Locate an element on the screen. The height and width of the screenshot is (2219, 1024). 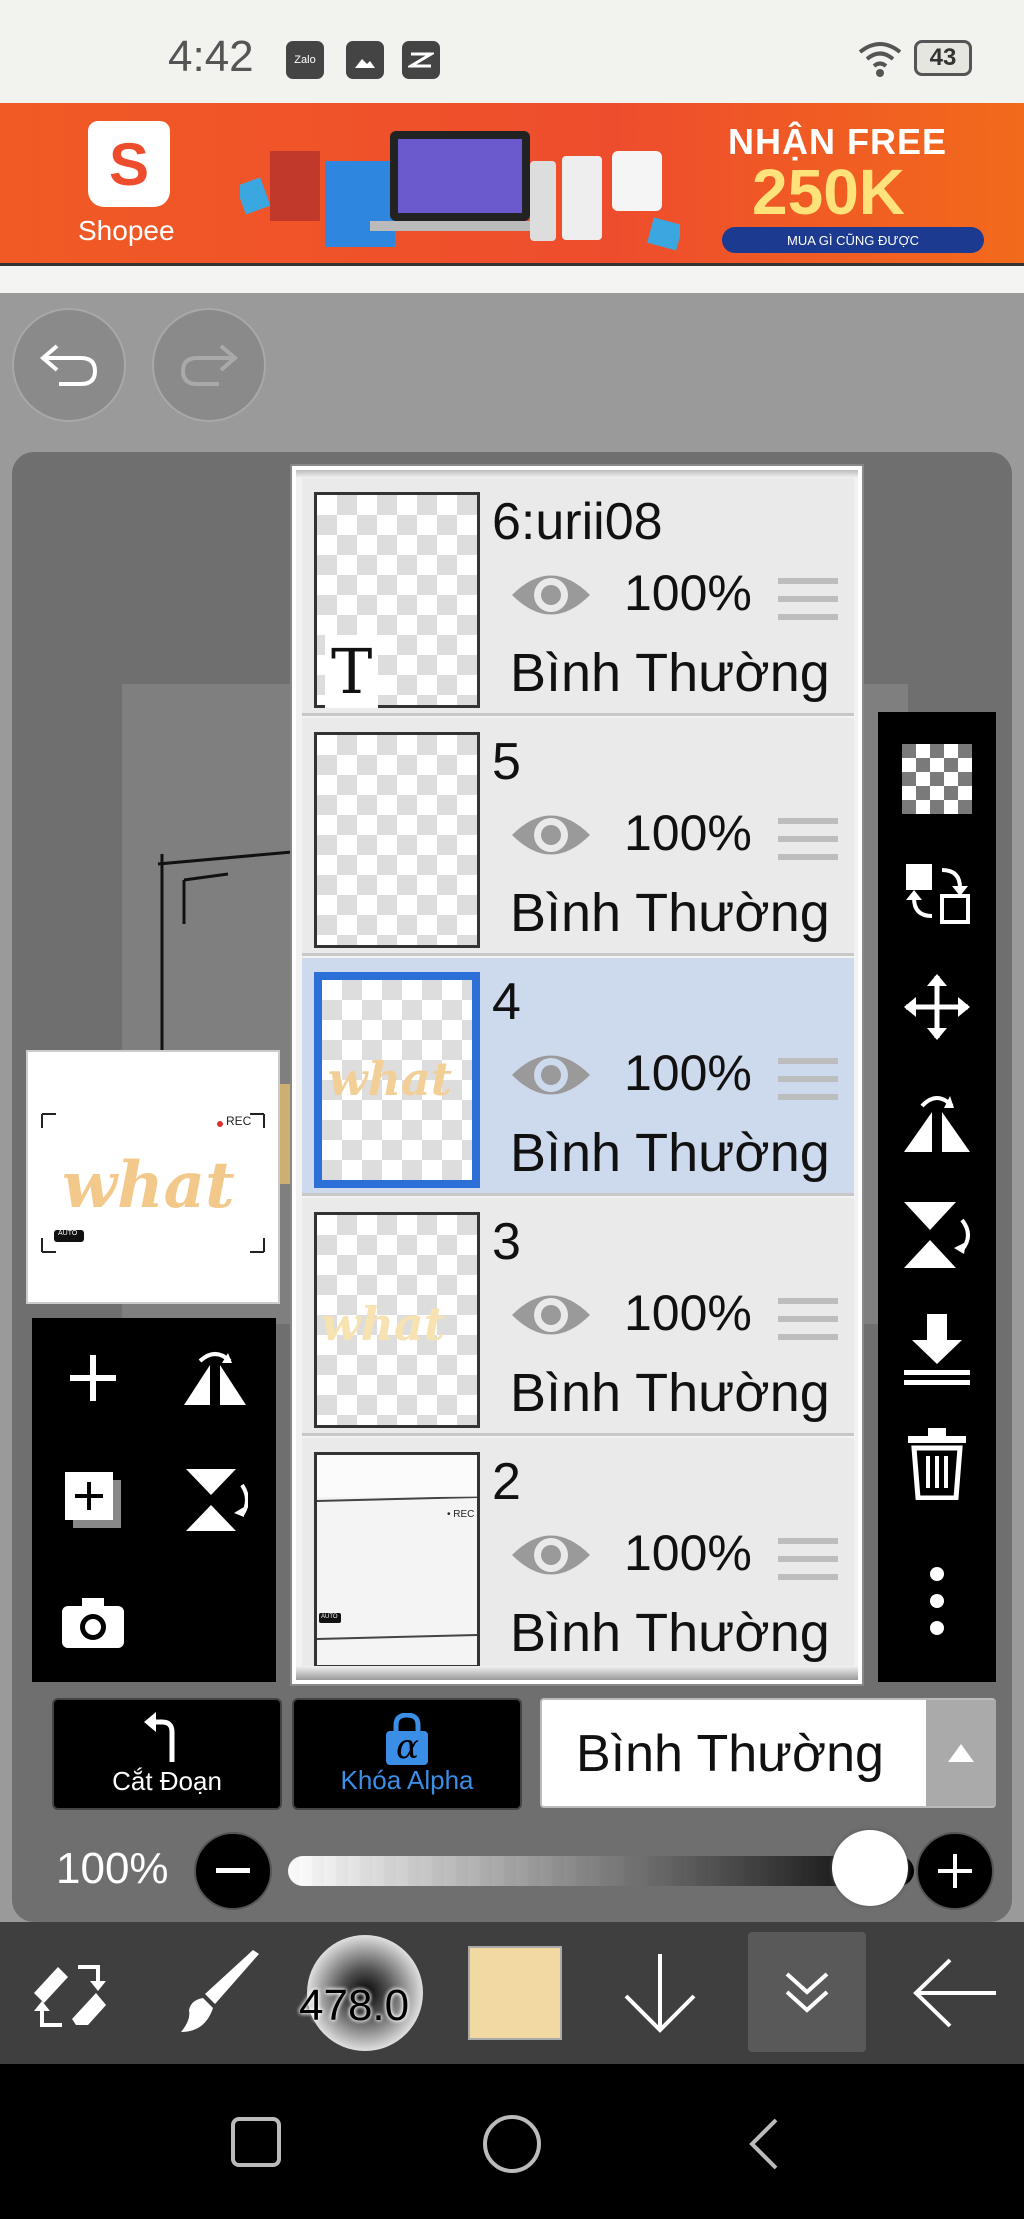
merge-down-button is located at coordinates (937, 1349).